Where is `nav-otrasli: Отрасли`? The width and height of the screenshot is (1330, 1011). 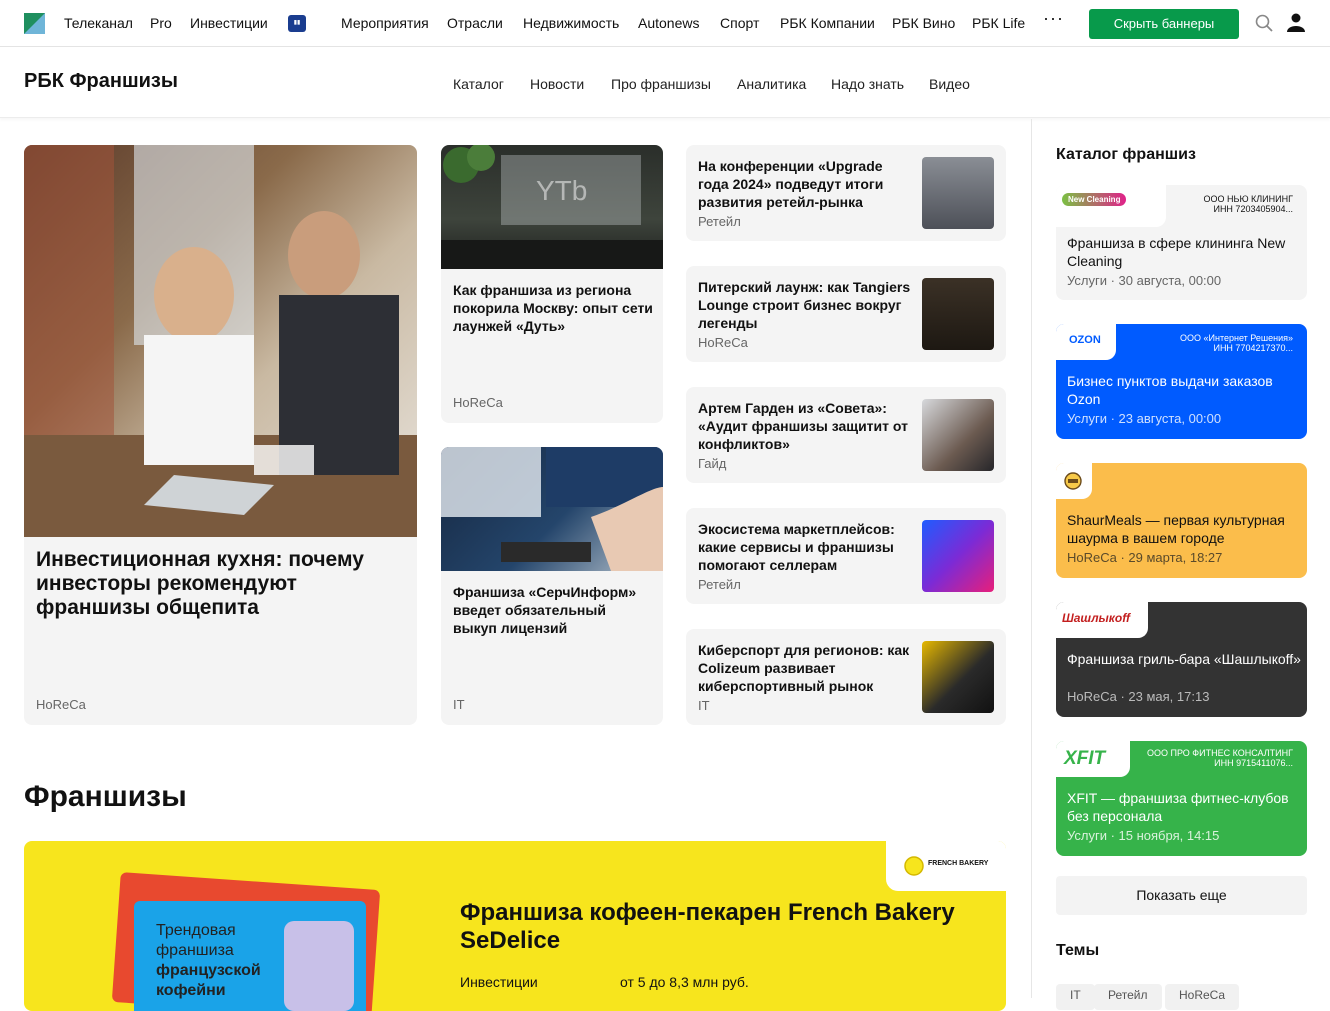
nav-otrasli: Отрасли is located at coordinates (475, 23).